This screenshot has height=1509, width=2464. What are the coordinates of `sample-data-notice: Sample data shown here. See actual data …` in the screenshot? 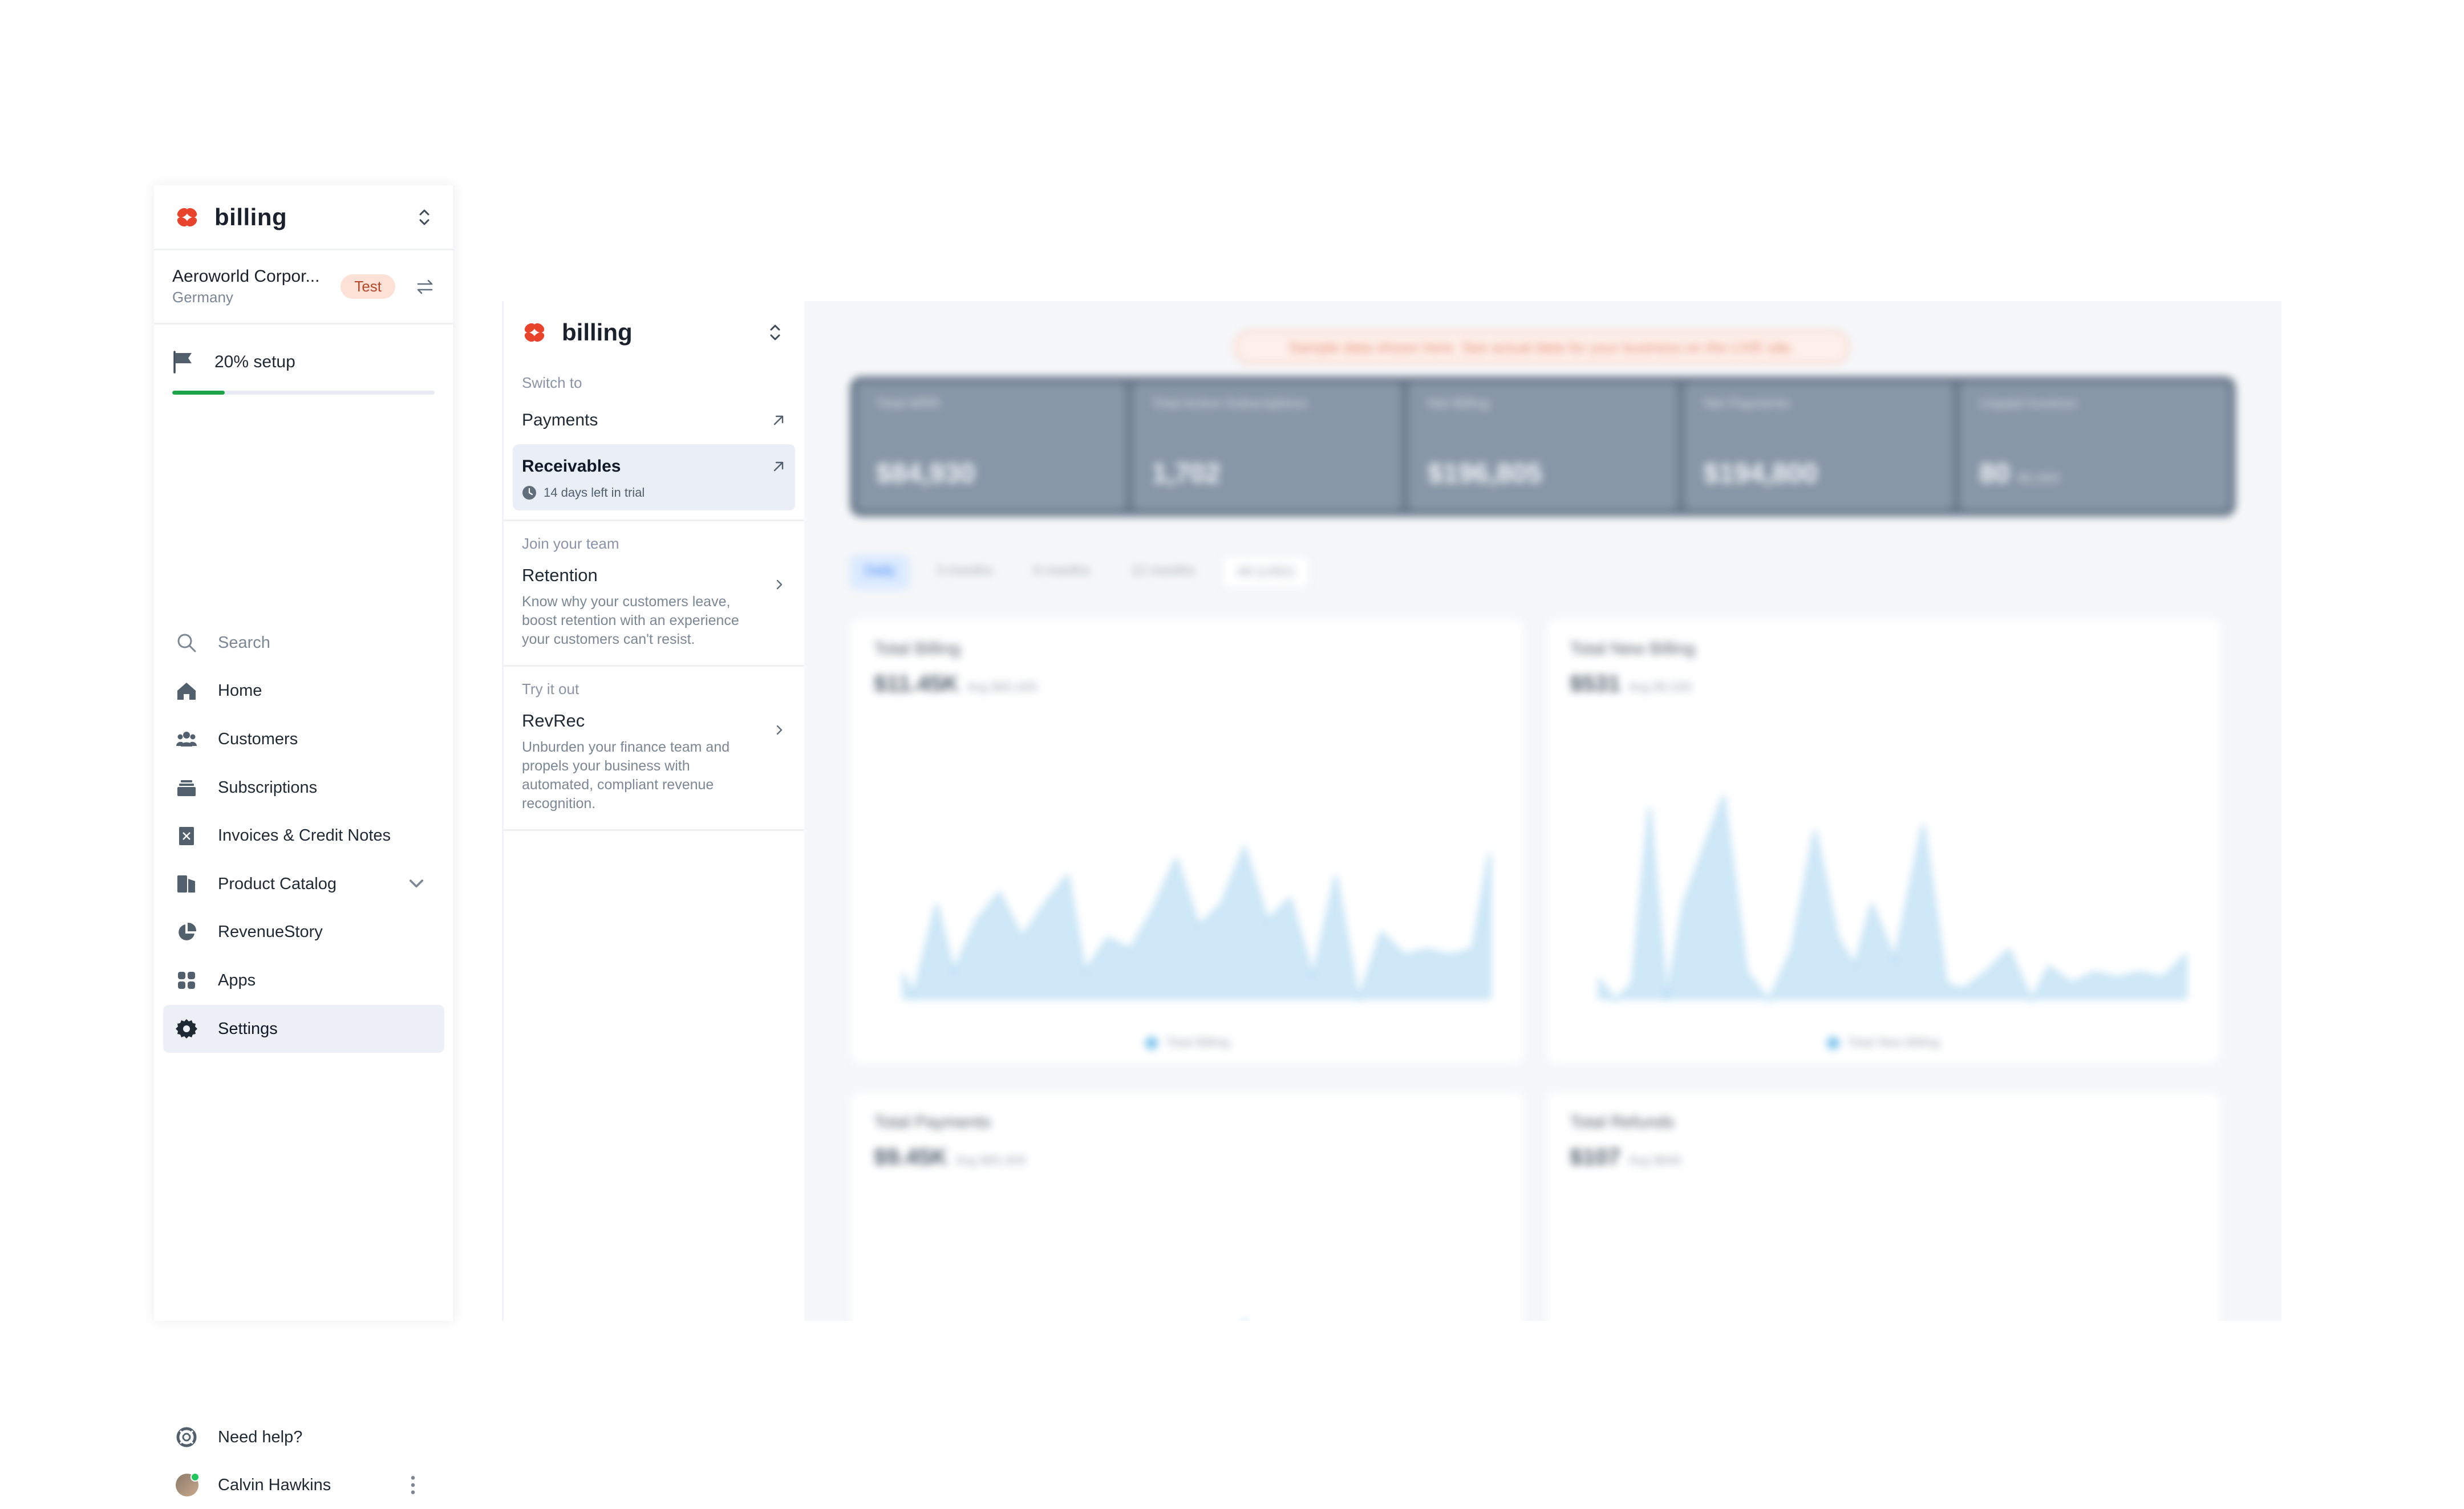 It's located at (1542, 347).